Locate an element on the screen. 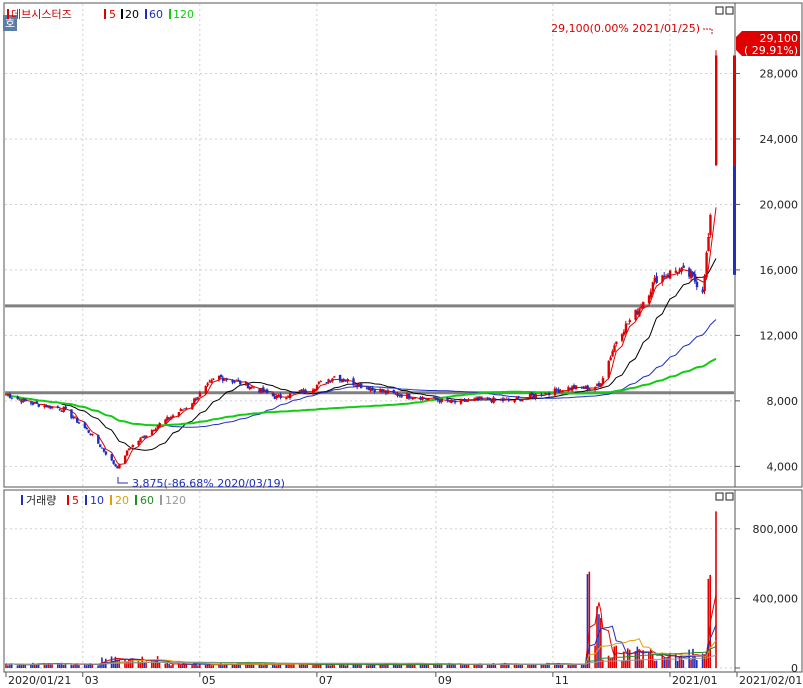 The width and height of the screenshot is (803, 688). max-annotation: 29,100(0.00% 2021/01/25) is located at coordinates (625, 28).